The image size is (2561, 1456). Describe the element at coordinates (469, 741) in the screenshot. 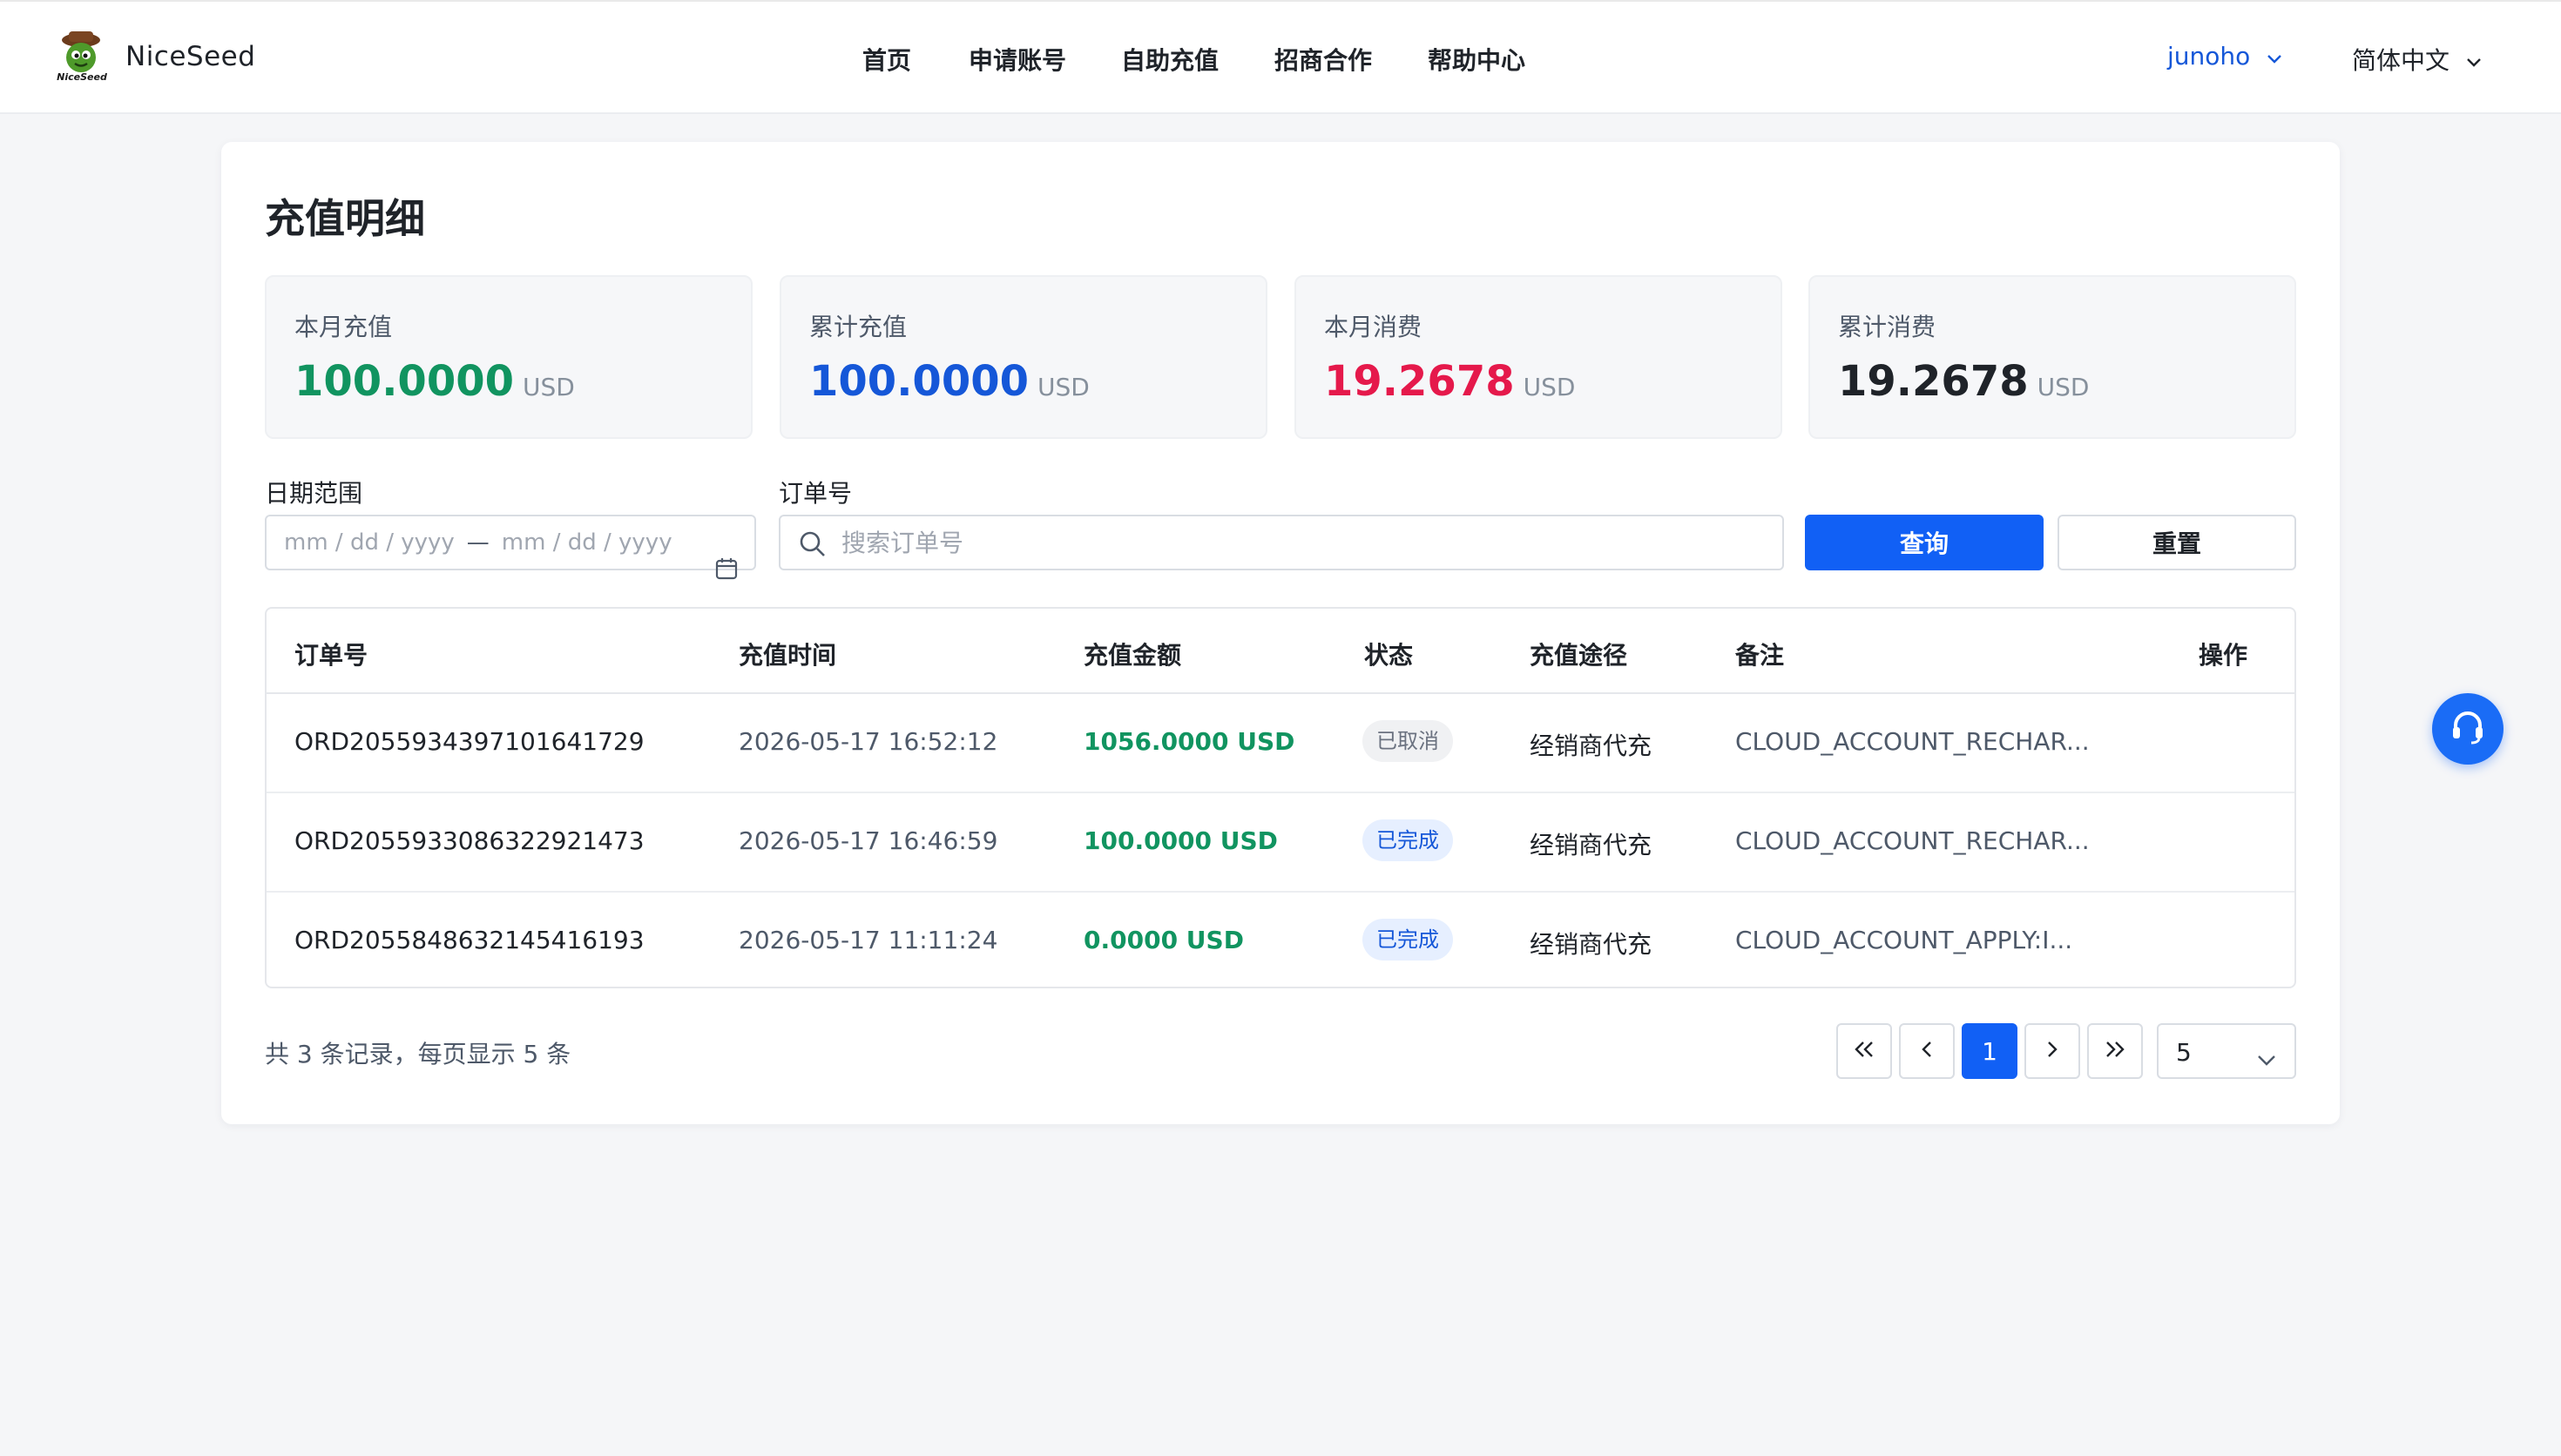

I see `order-id: ORD2055934397101641729` at that location.